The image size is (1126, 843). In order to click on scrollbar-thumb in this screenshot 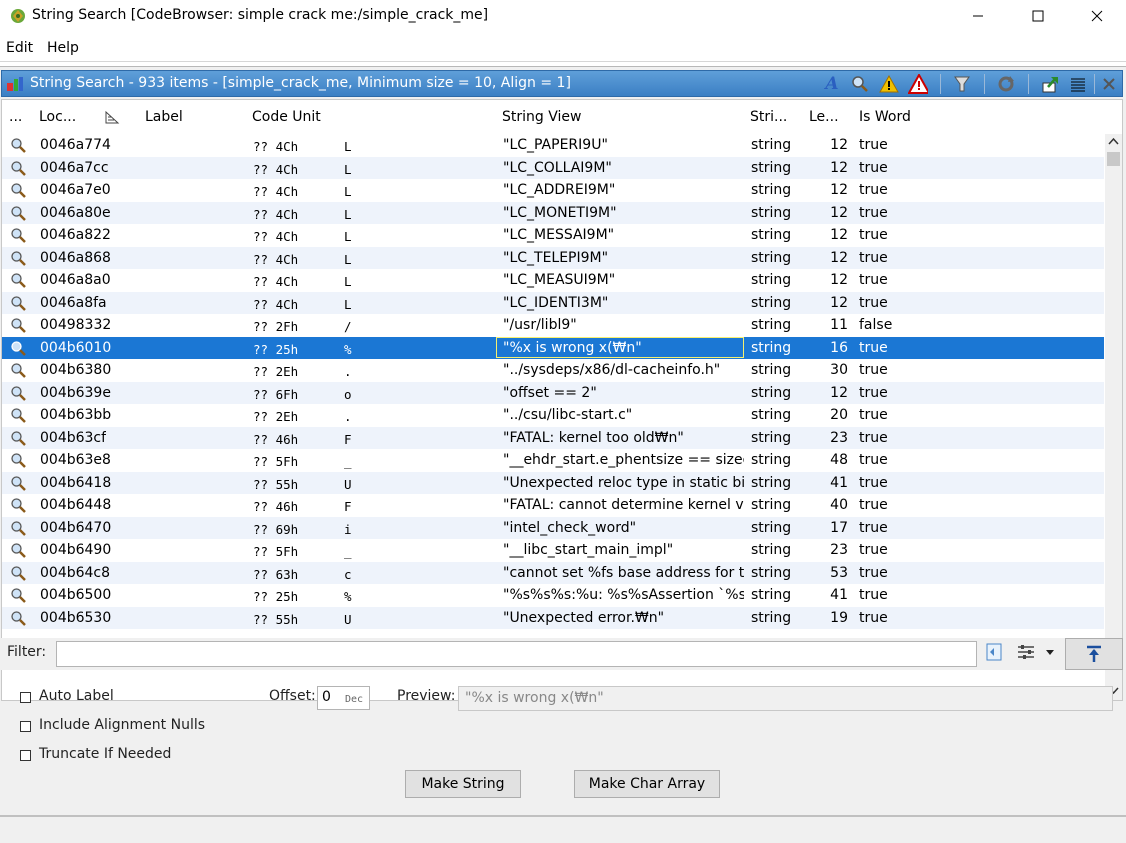, I will do `click(1113, 159)`.